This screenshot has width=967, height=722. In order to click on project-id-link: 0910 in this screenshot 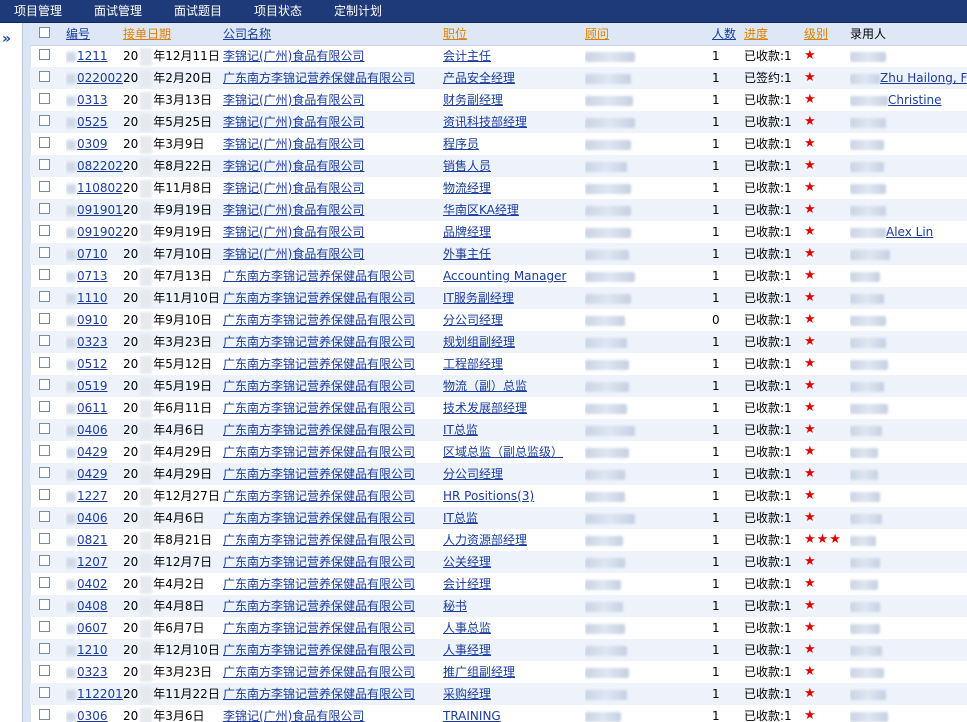, I will do `click(92, 320)`.